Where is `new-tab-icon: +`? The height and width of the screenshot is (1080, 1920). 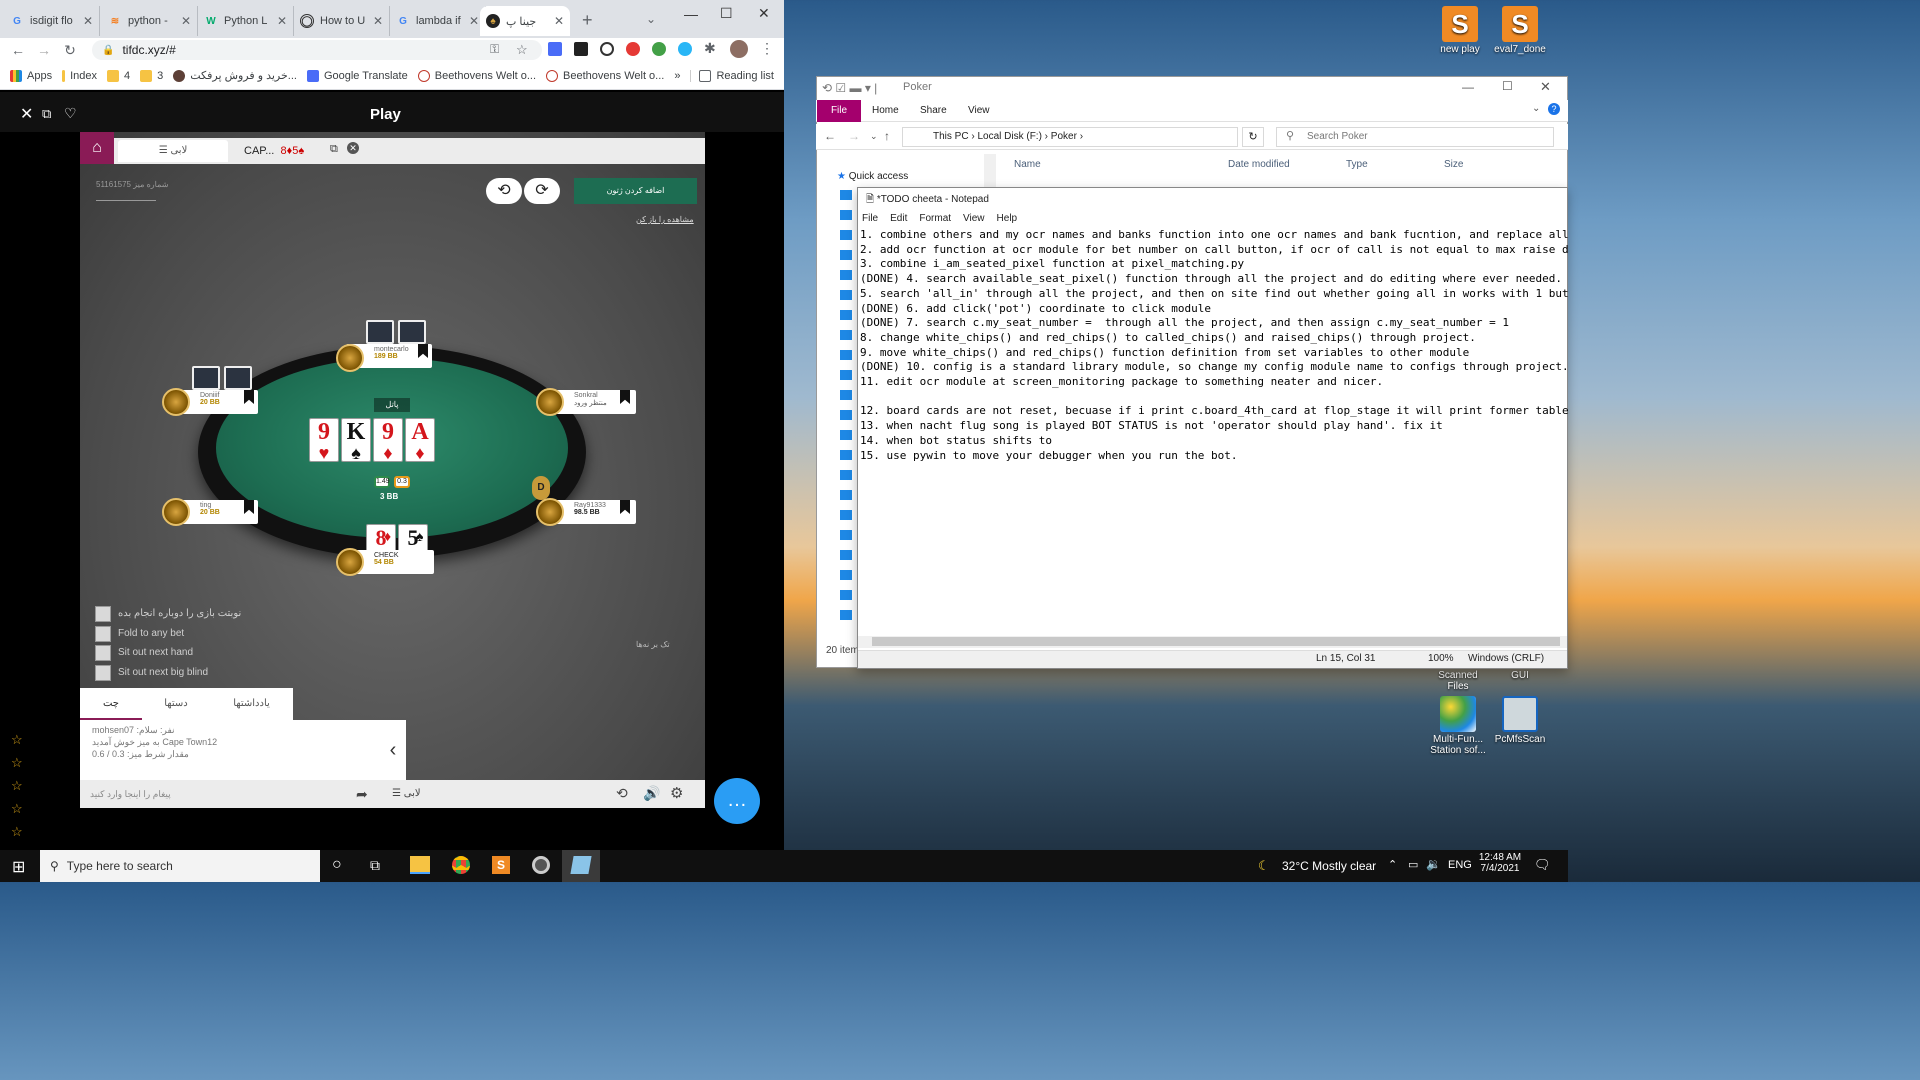
new-tab-icon: + is located at coordinates (587, 20).